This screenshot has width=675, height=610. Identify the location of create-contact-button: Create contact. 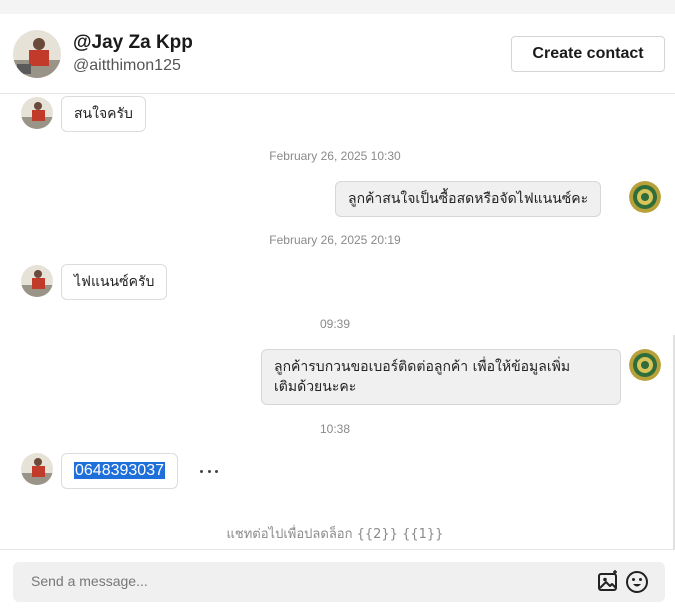
(588, 54).